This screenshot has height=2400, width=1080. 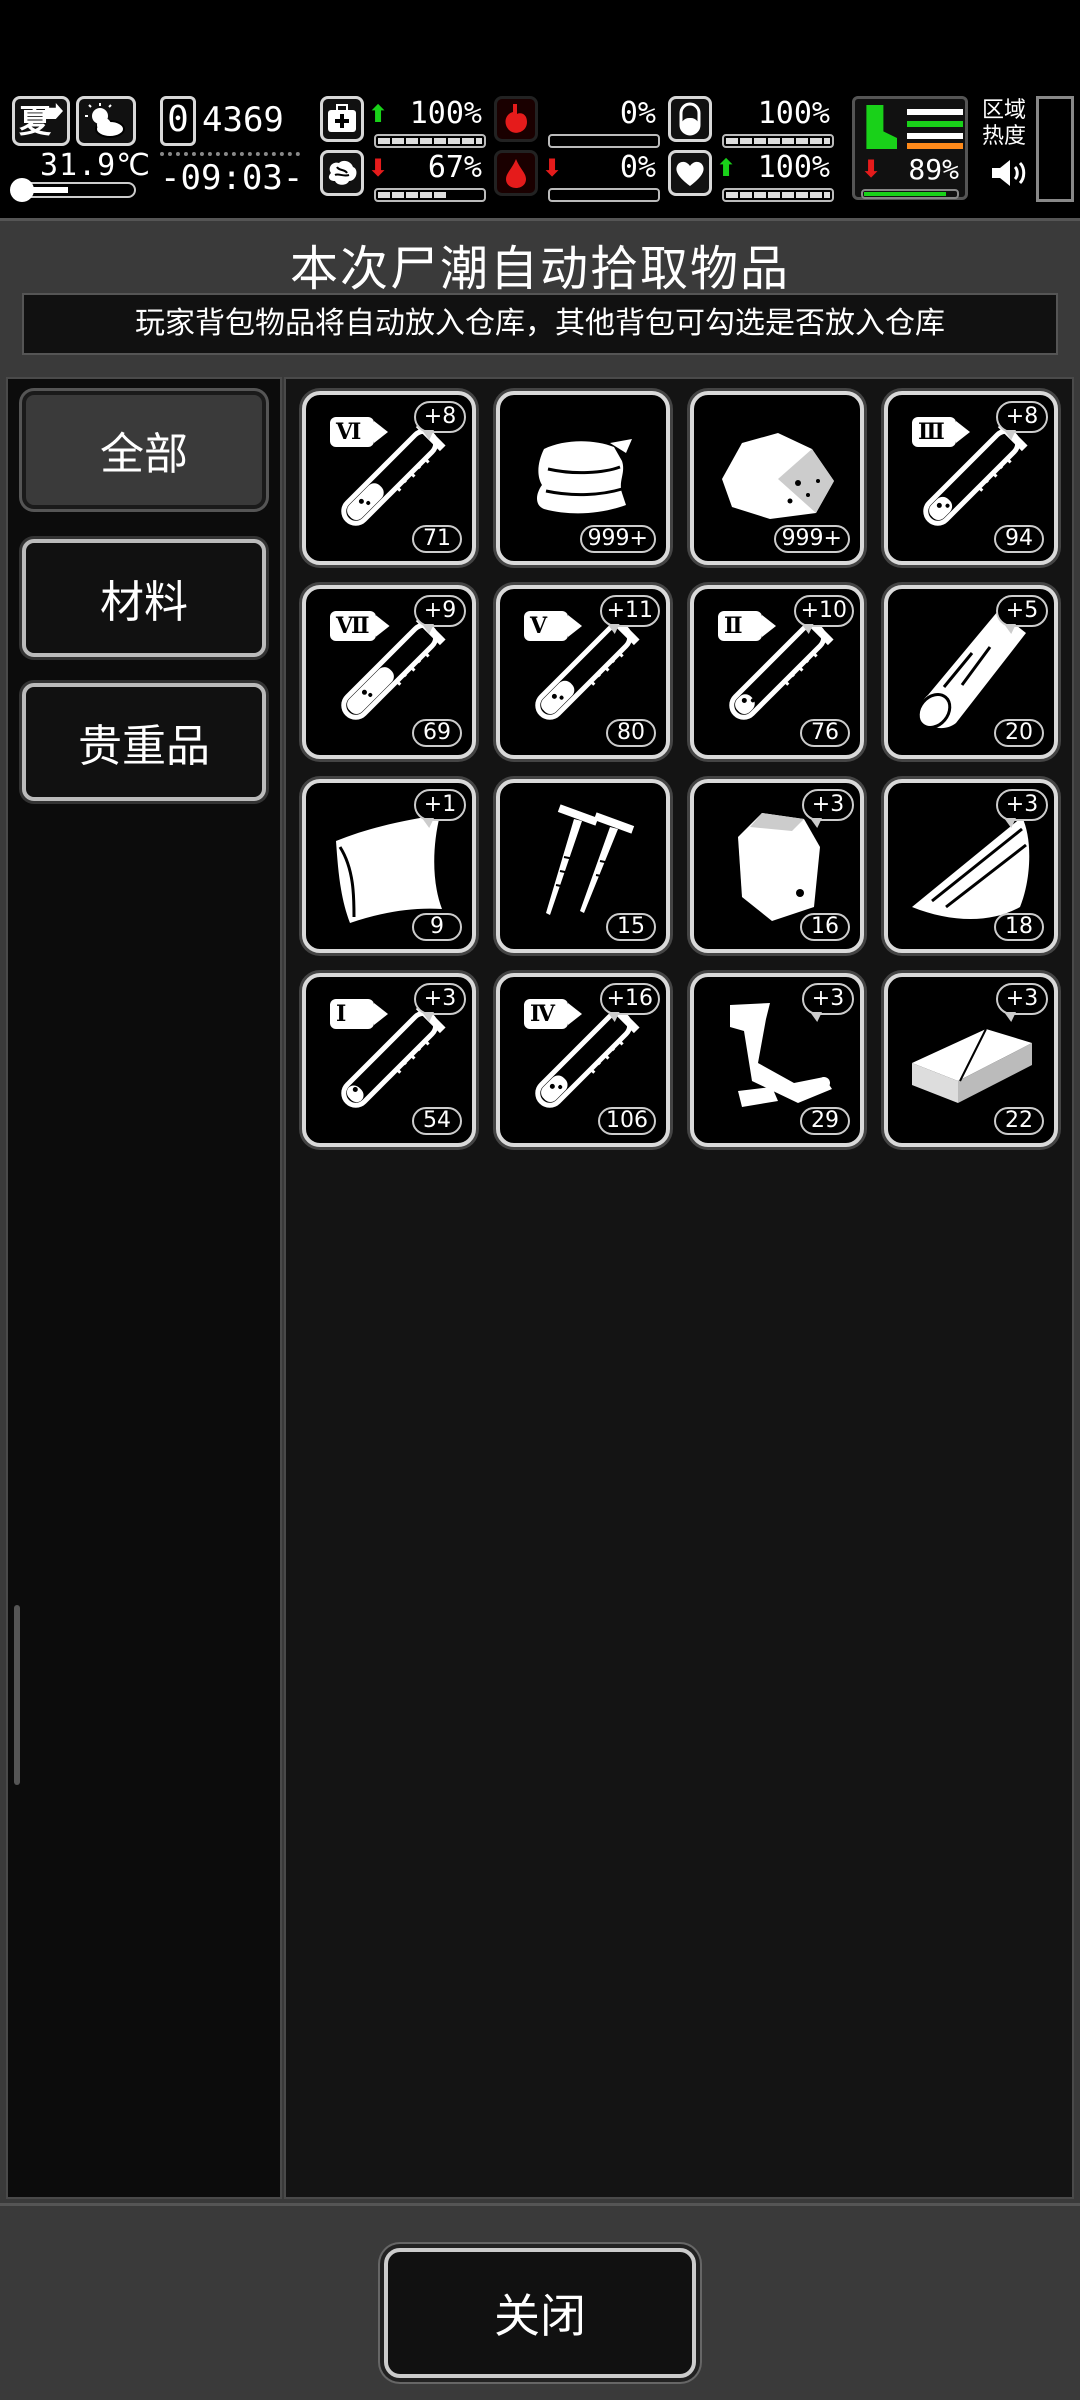 What do you see at coordinates (629, 611) in the screenshot?
I see `item-bonus-badge: +11` at bounding box center [629, 611].